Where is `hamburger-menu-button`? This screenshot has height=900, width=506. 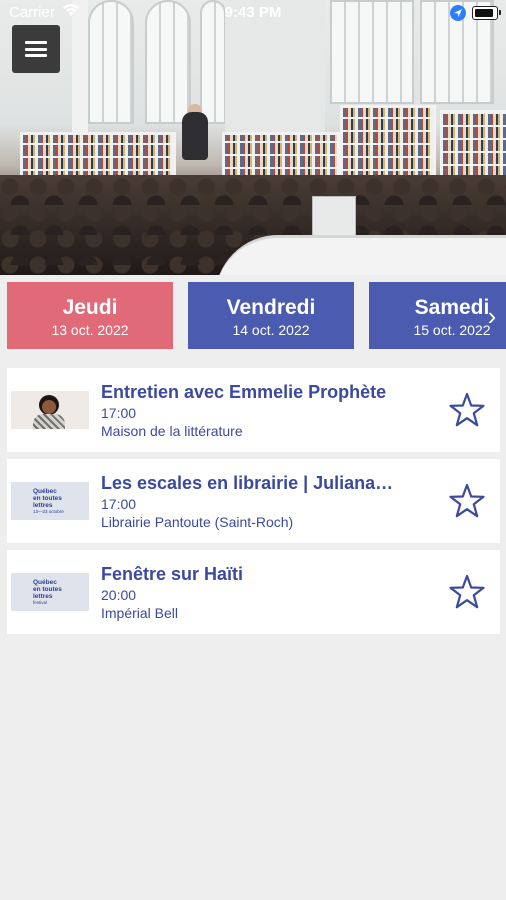 hamburger-menu-button is located at coordinates (36, 49).